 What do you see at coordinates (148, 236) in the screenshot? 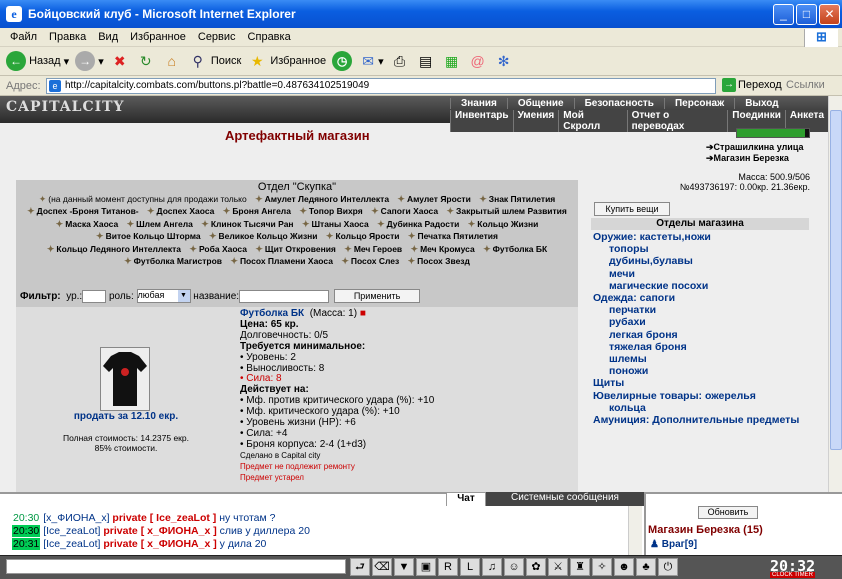
I see `artifact-item: Витое Кольцо Шторма` at bounding box center [148, 236].